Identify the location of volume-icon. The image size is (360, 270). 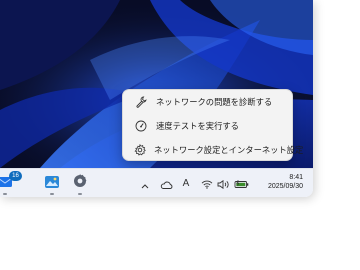
(223, 183).